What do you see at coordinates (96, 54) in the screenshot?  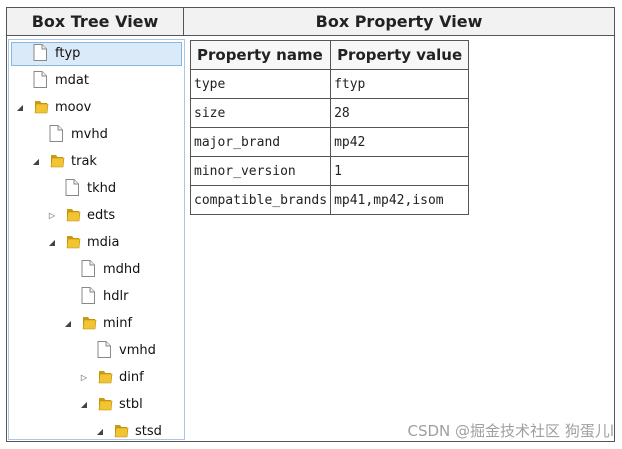 I see `tree-item-ftyp: ftyp` at bounding box center [96, 54].